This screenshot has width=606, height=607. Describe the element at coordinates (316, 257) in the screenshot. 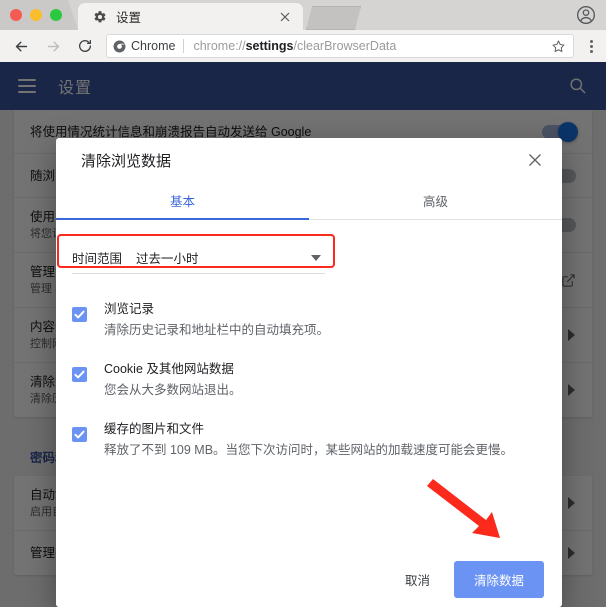

I see `chevron-down-icon` at that location.